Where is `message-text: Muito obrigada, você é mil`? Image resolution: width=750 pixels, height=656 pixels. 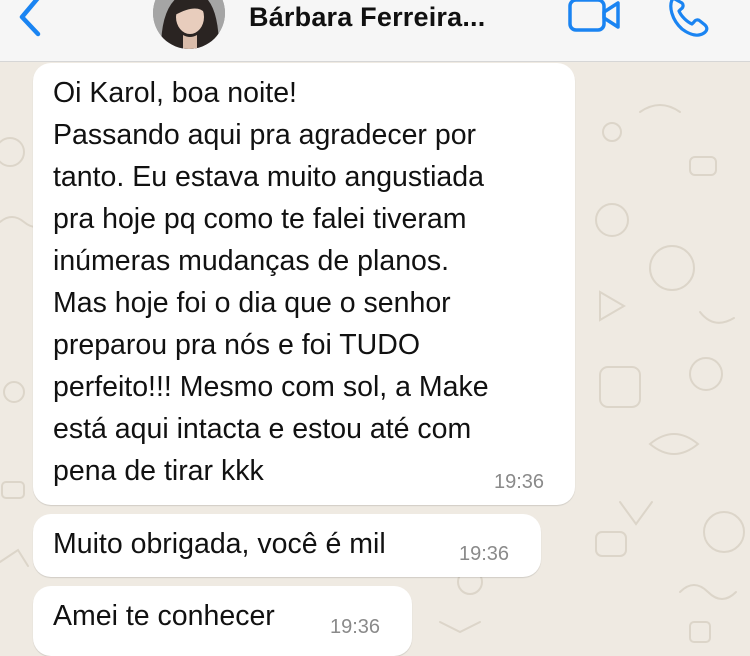 message-text: Muito obrigada, você é mil is located at coordinates (219, 544).